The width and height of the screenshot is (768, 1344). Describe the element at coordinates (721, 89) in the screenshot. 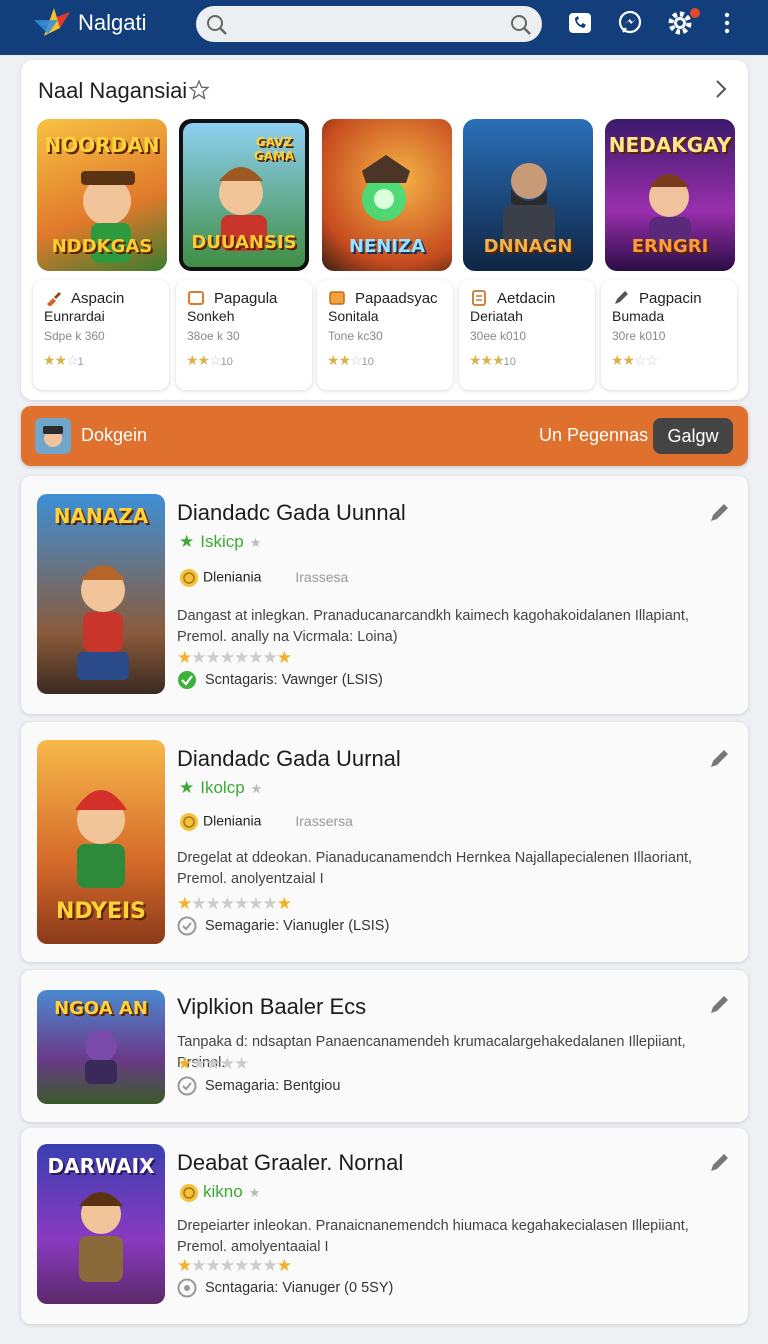

I see `chevron-right-icon` at that location.